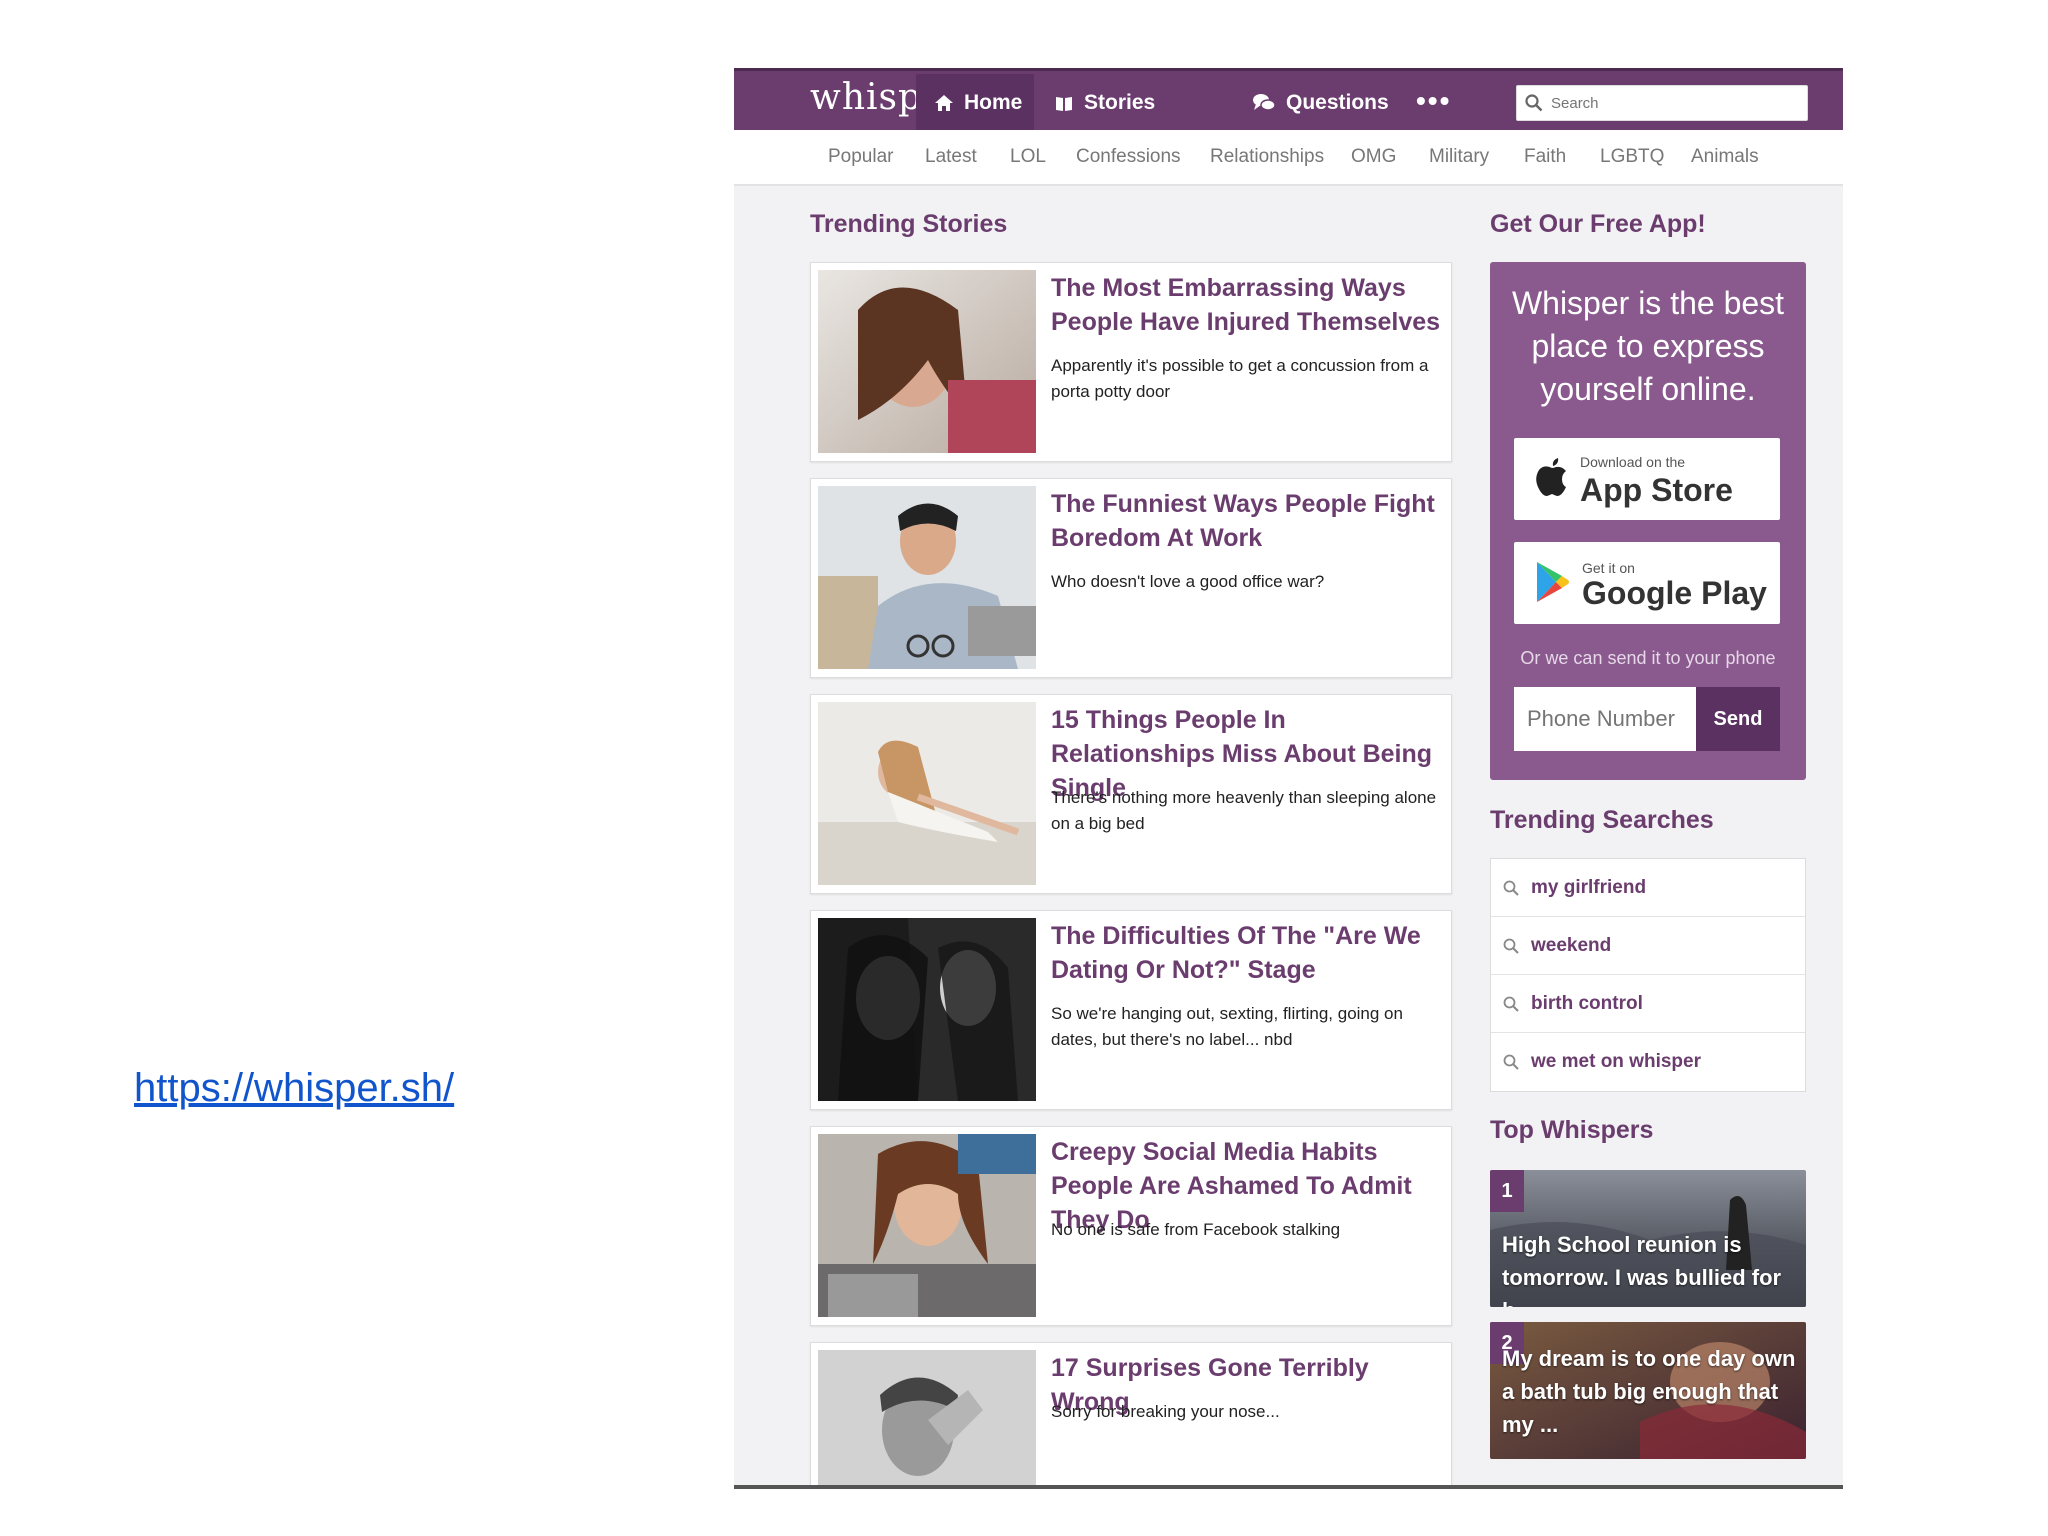  I want to click on top-nav-bar: whisper Home Stories Questions •••, so click(1288, 99).